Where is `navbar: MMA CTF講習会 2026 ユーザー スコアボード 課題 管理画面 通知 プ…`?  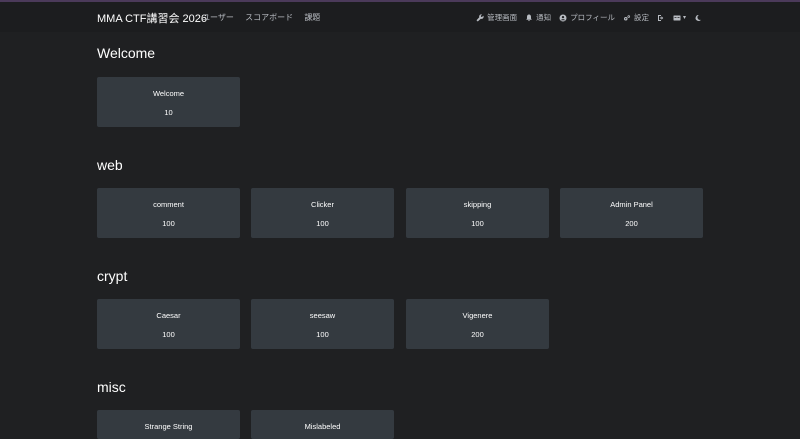 navbar: MMA CTF講習会 2026 ユーザー スコアボード 課題 管理画面 通知 プ… is located at coordinates (400, 17).